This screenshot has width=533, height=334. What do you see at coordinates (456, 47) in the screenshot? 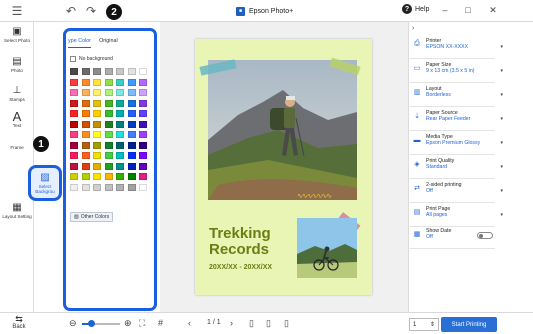
I see `setting-row: ⎙ Printer EPSON XX-XXXX ▾` at bounding box center [456, 47].